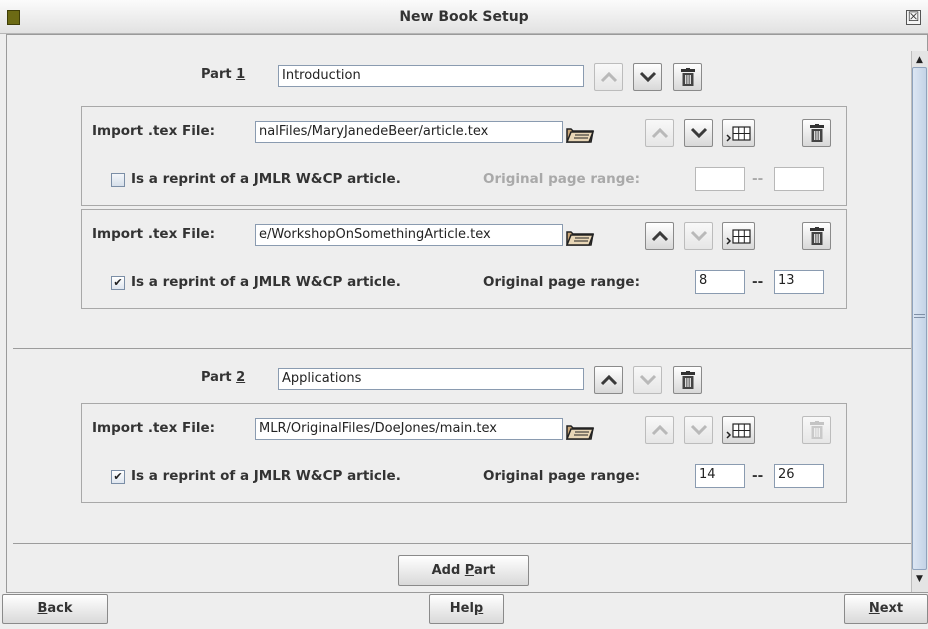 Image resolution: width=928 pixels, height=629 pixels. What do you see at coordinates (55, 609) in the screenshot?
I see `back-button: Back` at bounding box center [55, 609].